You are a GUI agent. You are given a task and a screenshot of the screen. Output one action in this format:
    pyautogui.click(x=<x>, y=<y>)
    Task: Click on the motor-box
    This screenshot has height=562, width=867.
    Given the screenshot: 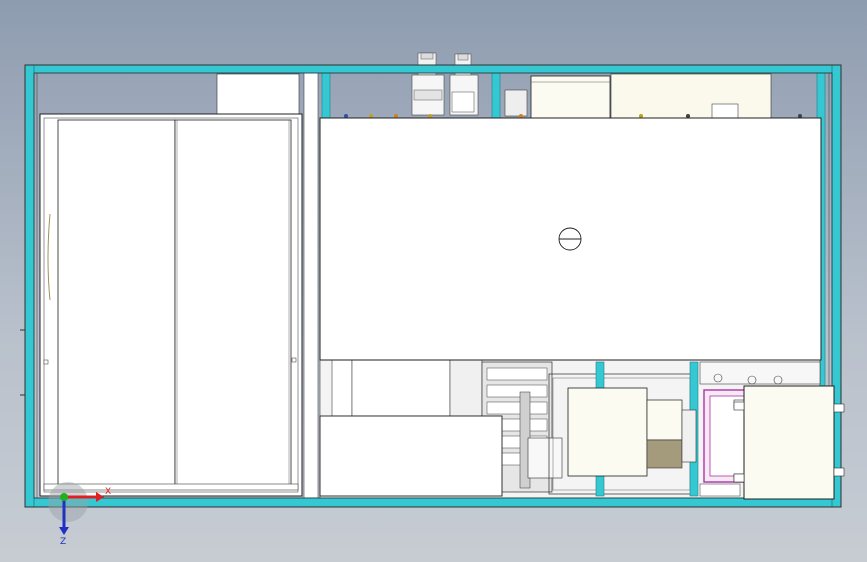 What is the action you would take?
    pyautogui.click(x=607, y=432)
    